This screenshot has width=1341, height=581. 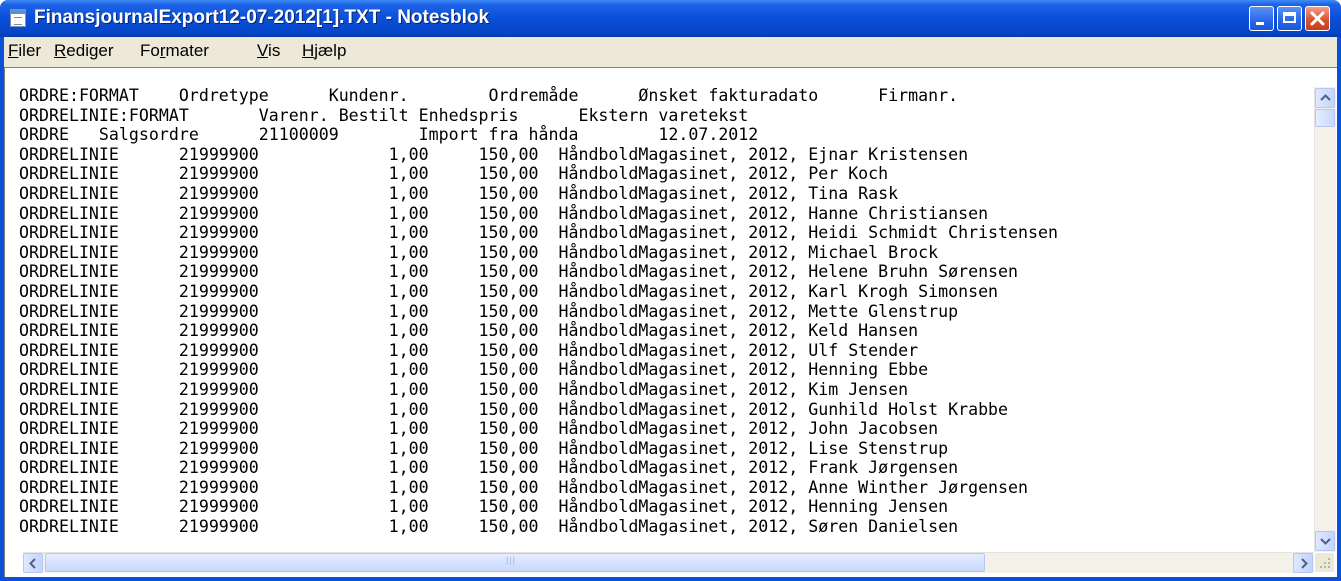 I want to click on menu-file: Filer, so click(x=24, y=51).